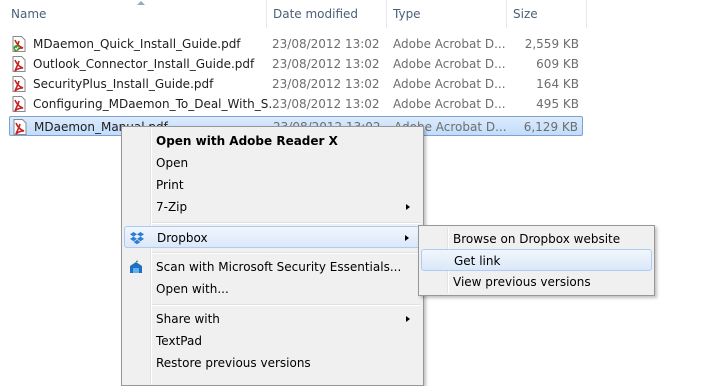 The image size is (703, 386). What do you see at coordinates (550, 127) in the screenshot?
I see `file-size: 6,129 KB` at bounding box center [550, 127].